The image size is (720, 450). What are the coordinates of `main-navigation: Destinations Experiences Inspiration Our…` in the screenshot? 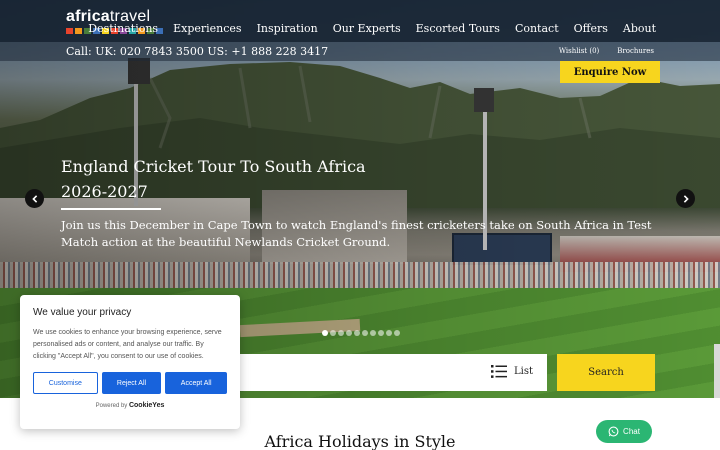 It's located at (372, 28).